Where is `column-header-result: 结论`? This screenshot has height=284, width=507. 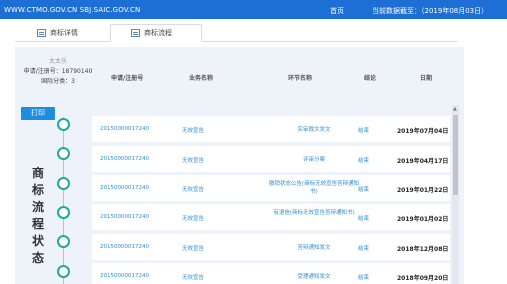 column-header-result: 结论 is located at coordinates (370, 78).